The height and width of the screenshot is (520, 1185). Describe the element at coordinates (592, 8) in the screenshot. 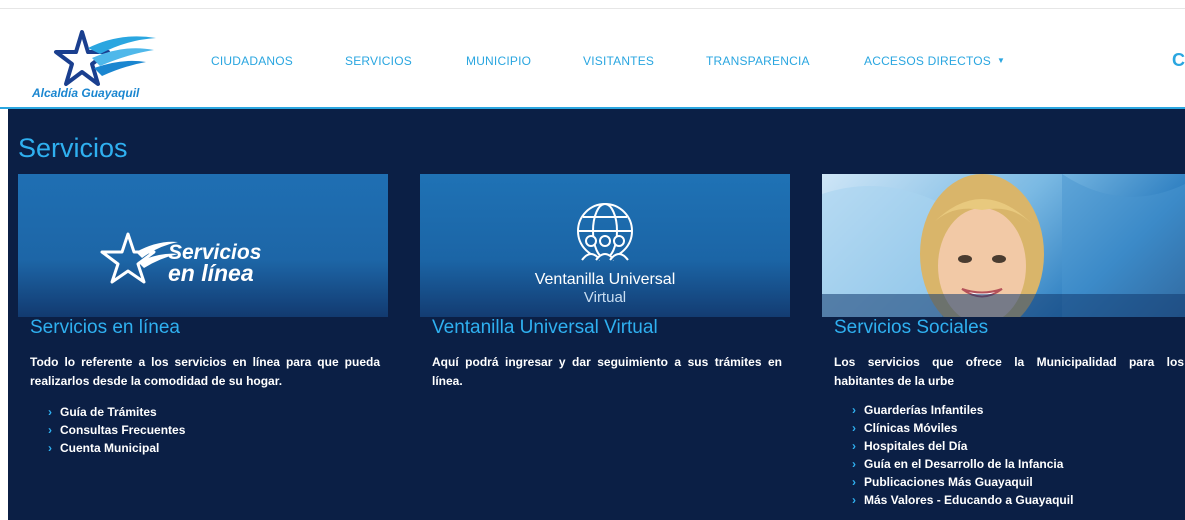

I see `top-divider` at that location.